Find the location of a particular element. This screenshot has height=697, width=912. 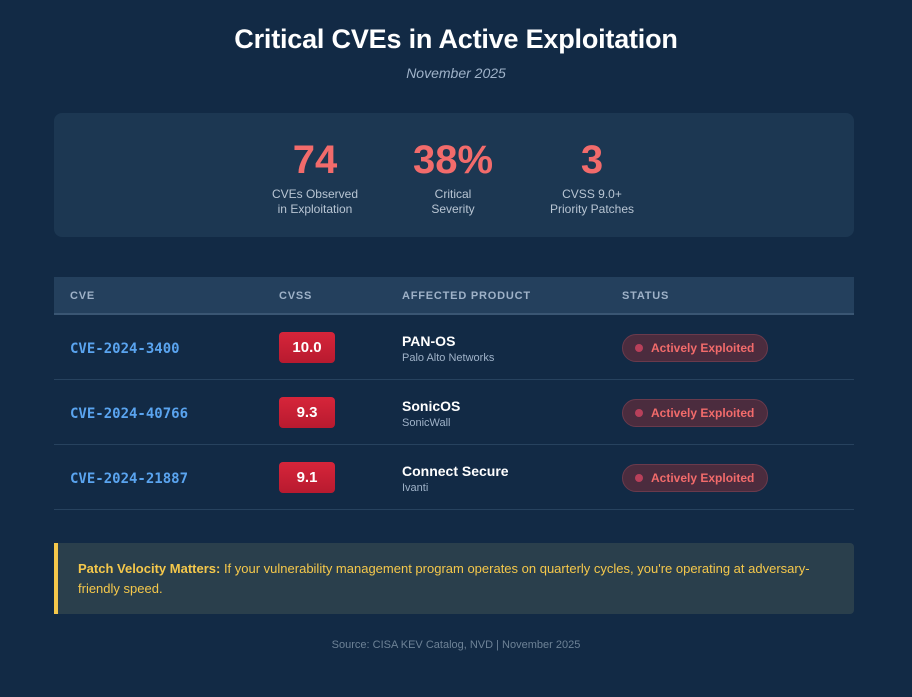

vendor-name: SonicWall is located at coordinates (426, 423).